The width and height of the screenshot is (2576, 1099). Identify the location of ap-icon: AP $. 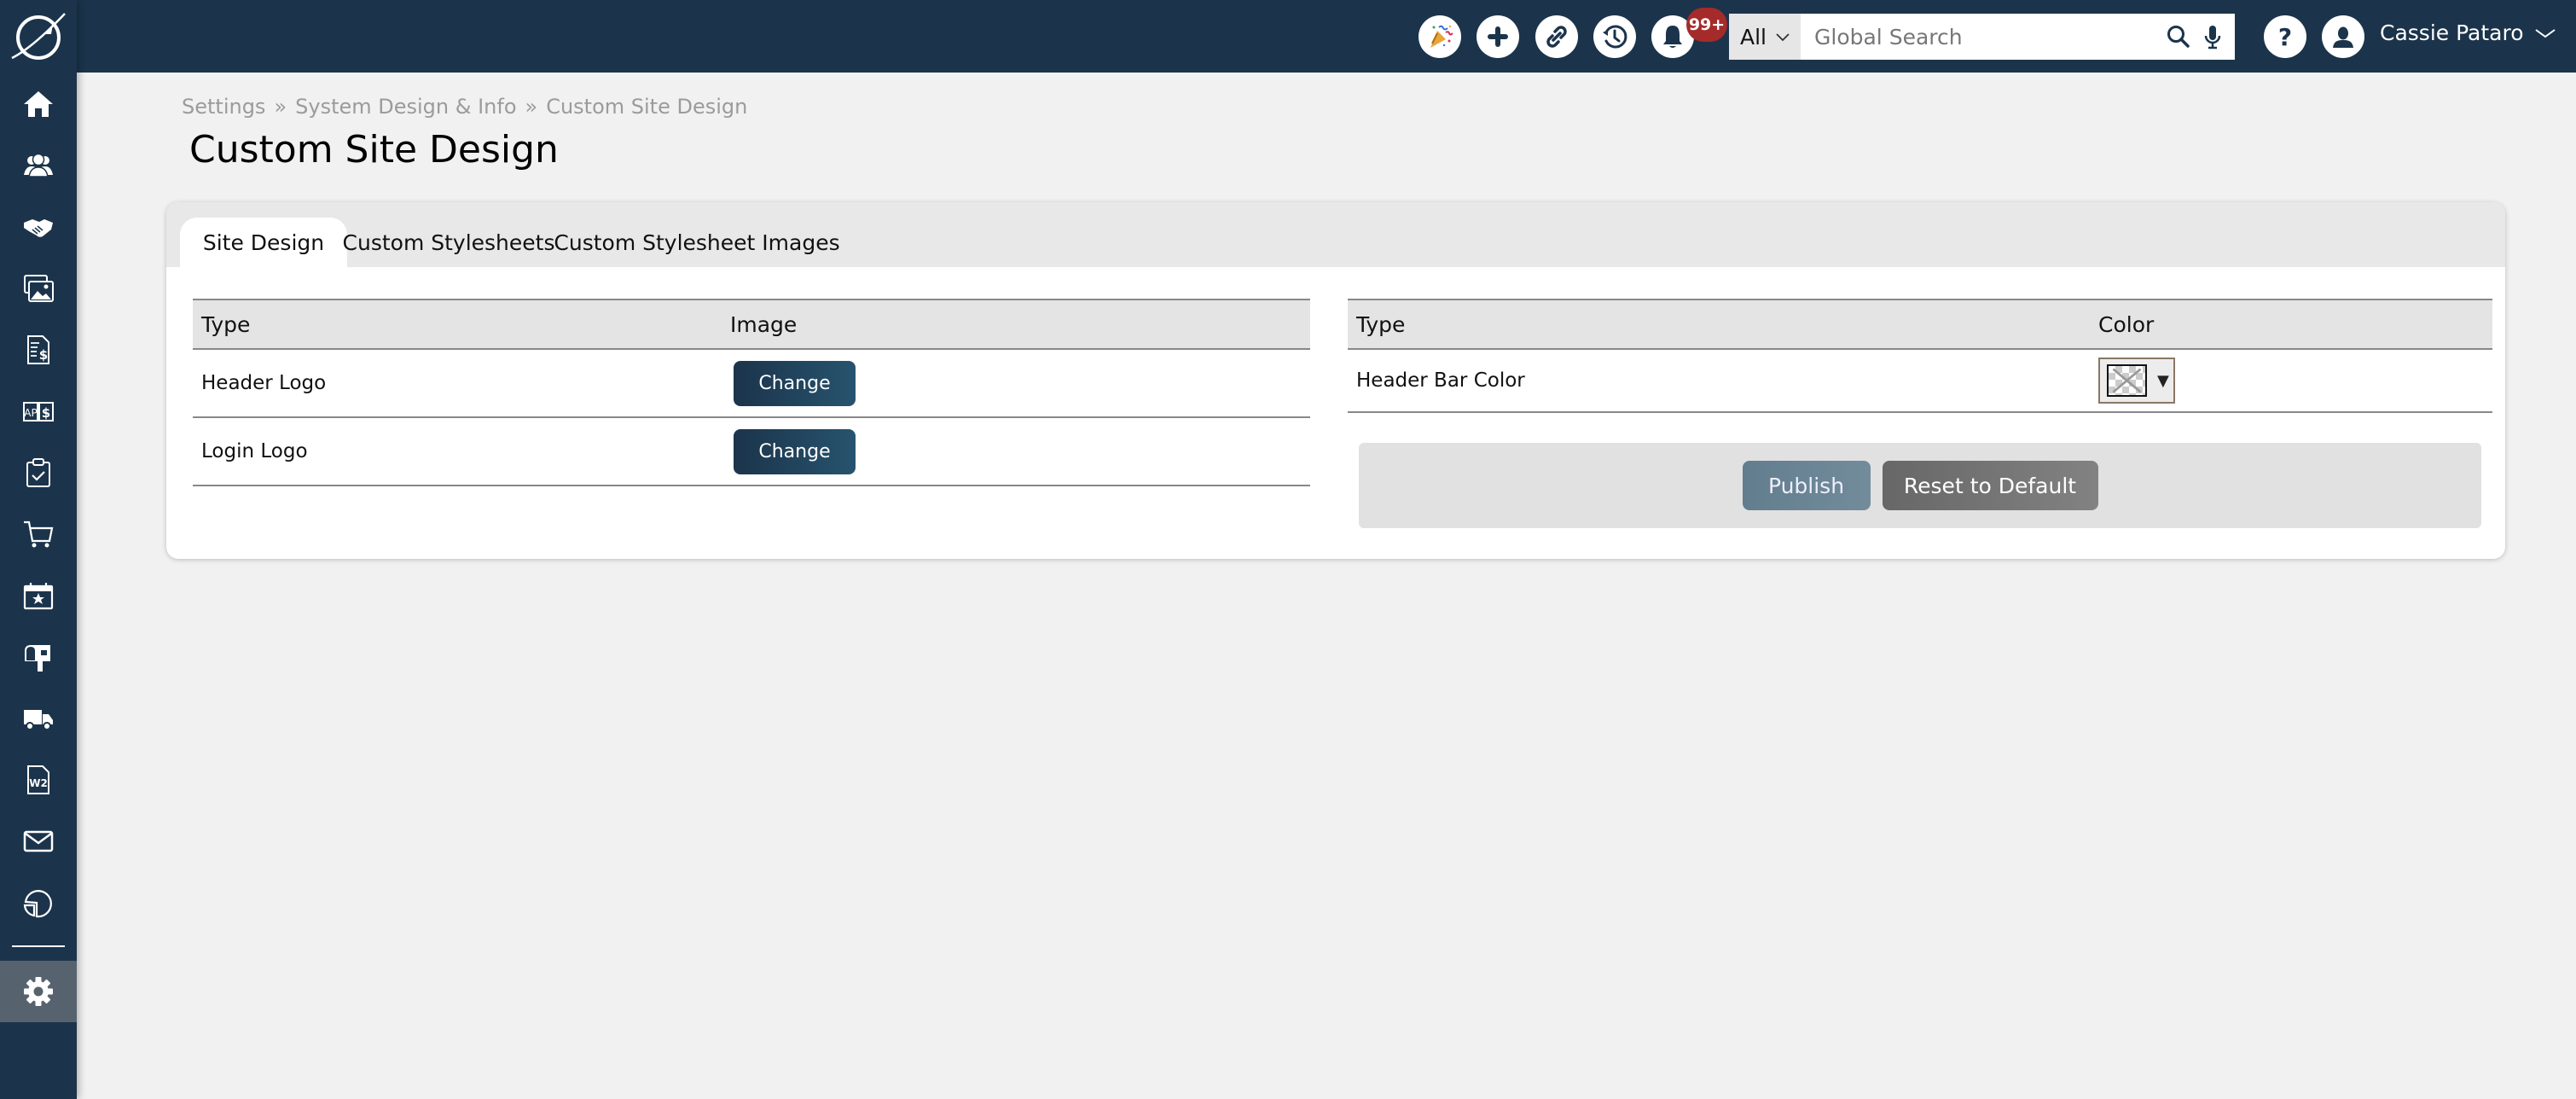
(38, 412).